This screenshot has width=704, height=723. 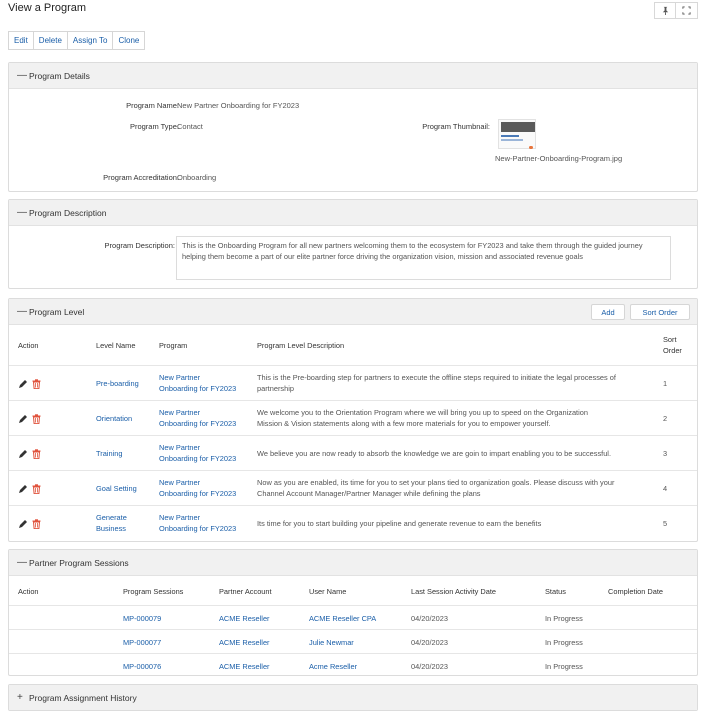 What do you see at coordinates (353, 312) in the screenshot?
I see `program-level-header: — Program Level Add Sort Order` at bounding box center [353, 312].